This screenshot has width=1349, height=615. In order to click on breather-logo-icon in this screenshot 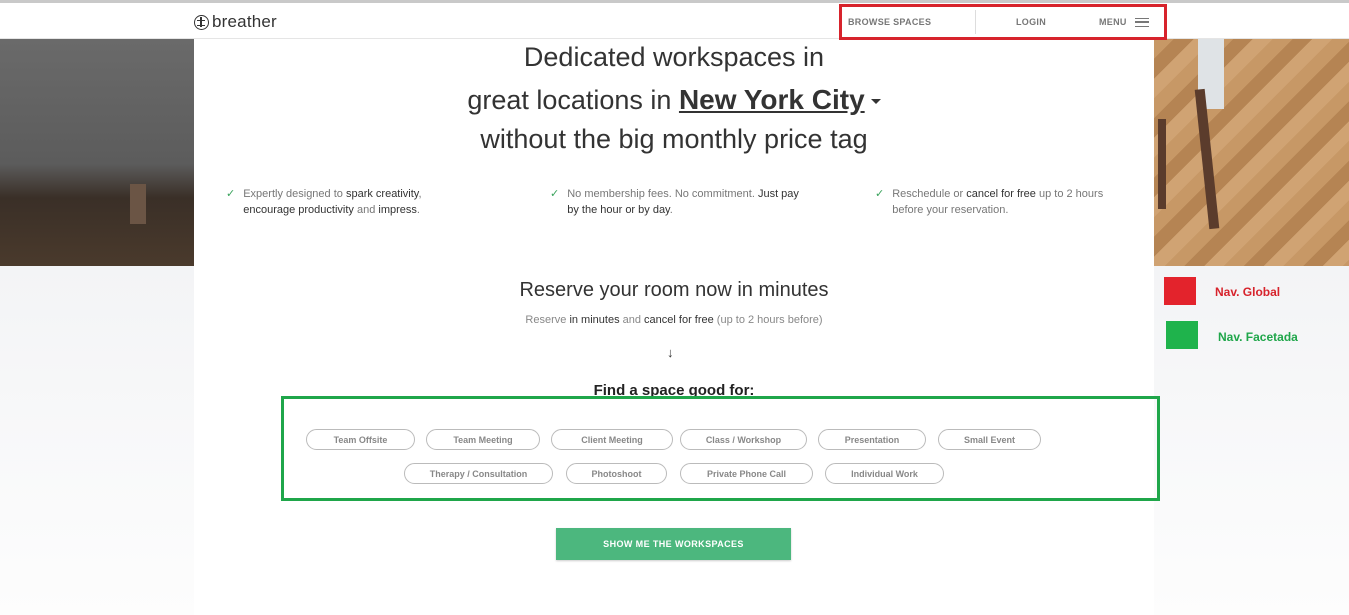, I will do `click(201, 22)`.